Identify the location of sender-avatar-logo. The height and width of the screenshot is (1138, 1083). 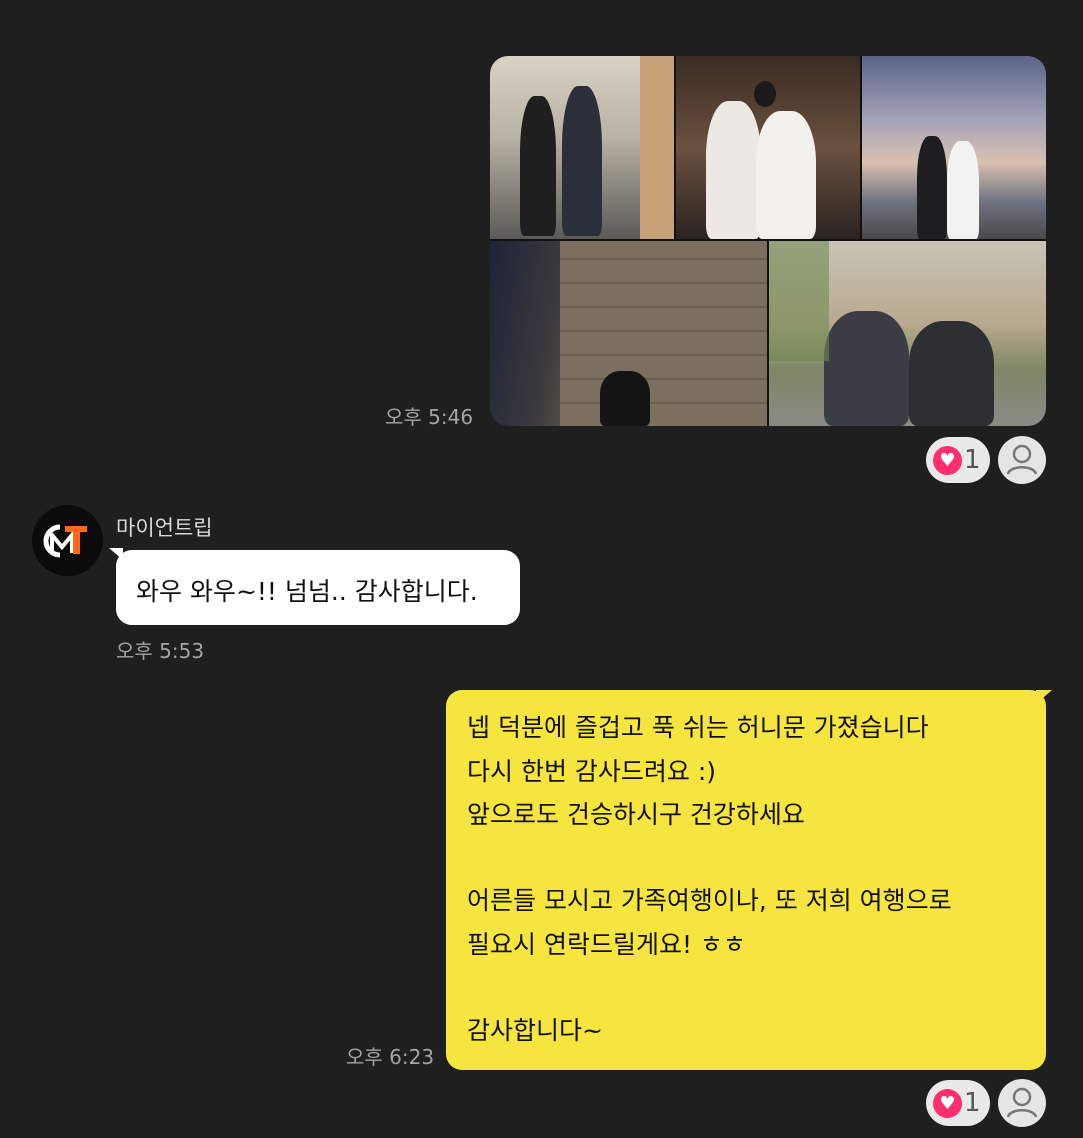
(67, 540).